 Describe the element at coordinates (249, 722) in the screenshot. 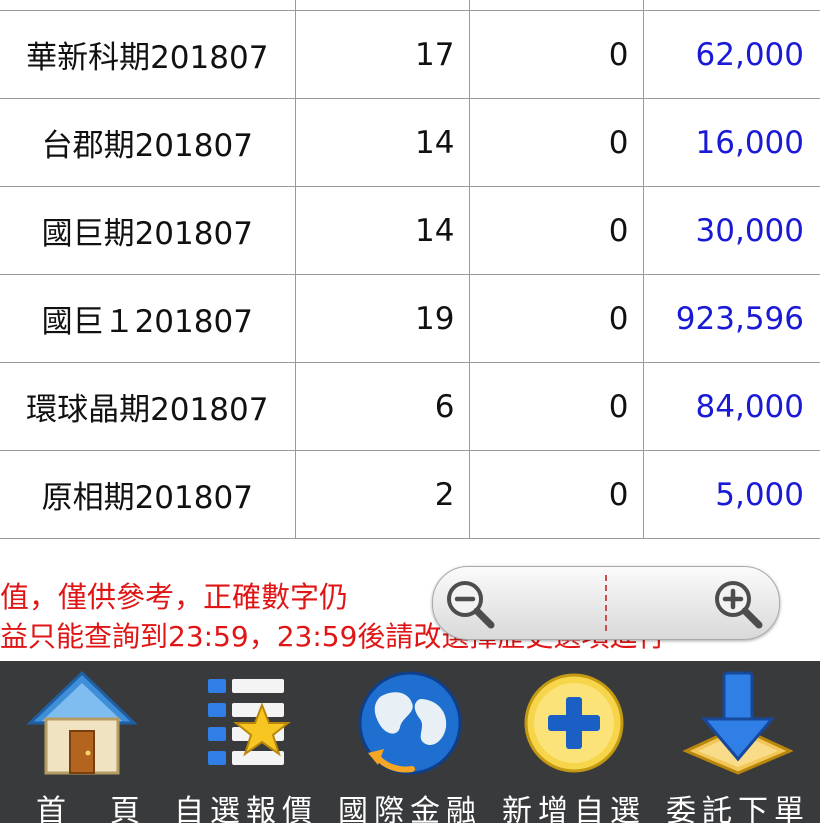

I see `watchlist-star-icon` at that location.